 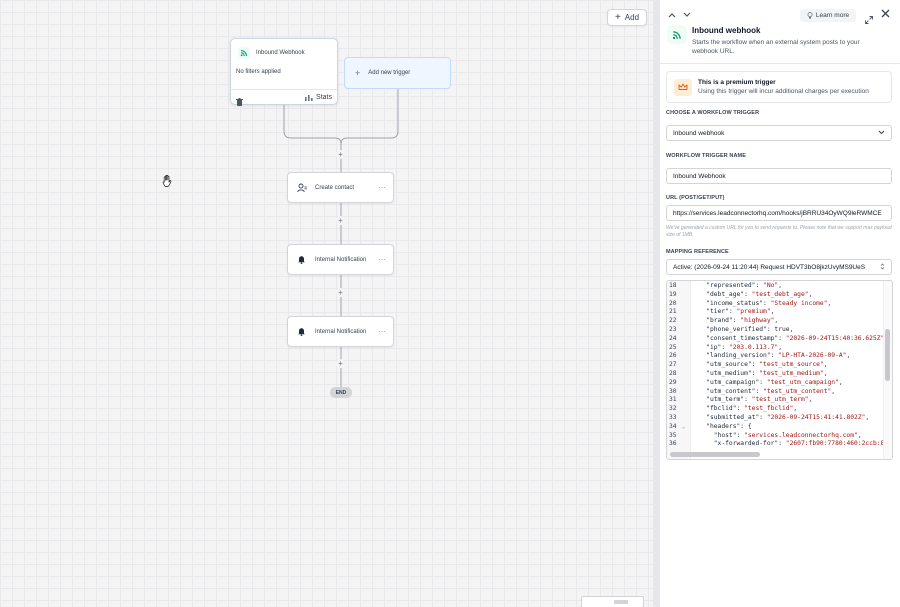 I want to click on trash-icon, so click(x=239, y=99).